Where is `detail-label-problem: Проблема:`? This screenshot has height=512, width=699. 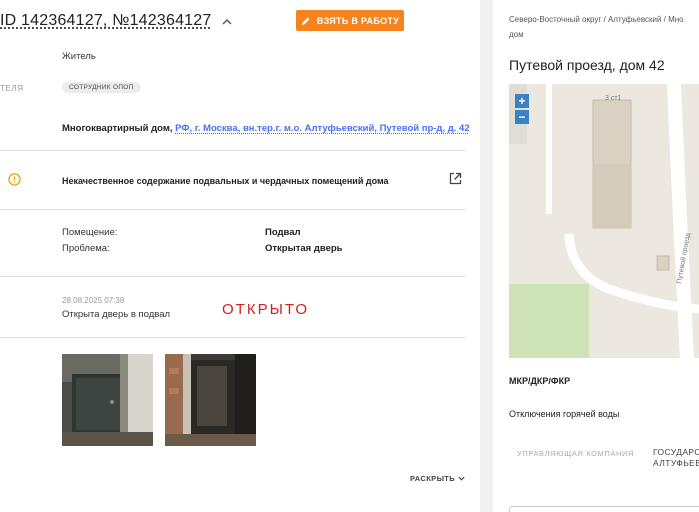
detail-label-problem: Проблема: is located at coordinates (86, 248).